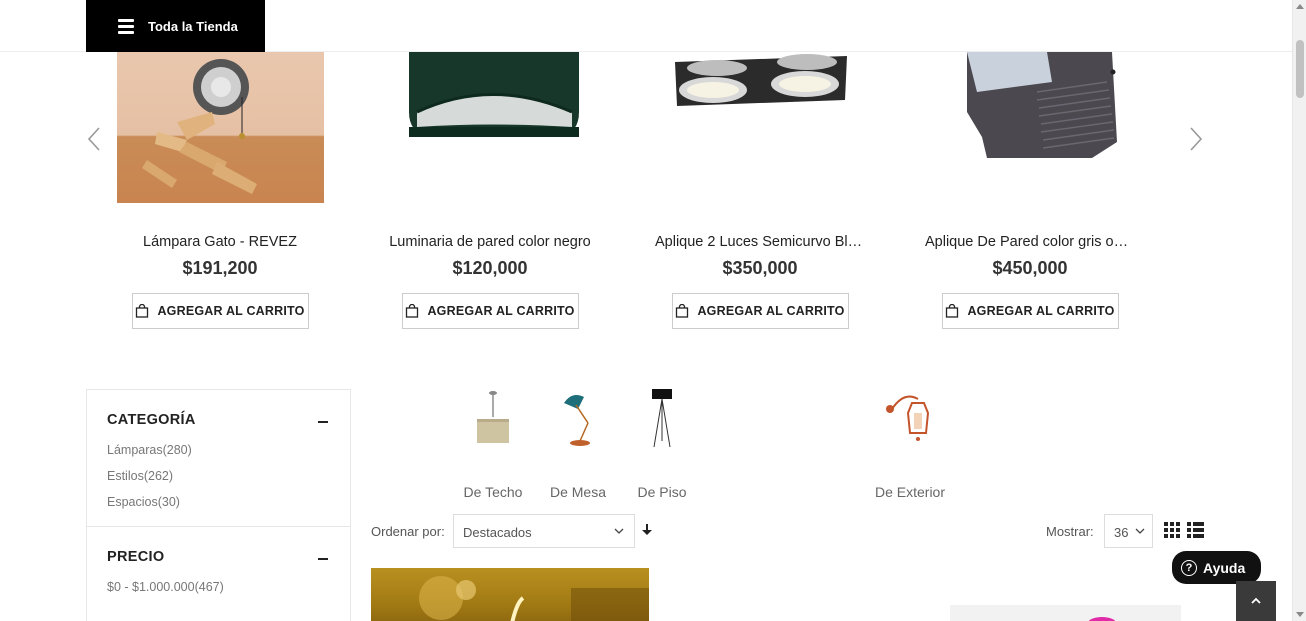  What do you see at coordinates (218, 502) in the screenshot?
I see `category-item-espacios: Espacios(30)` at bounding box center [218, 502].